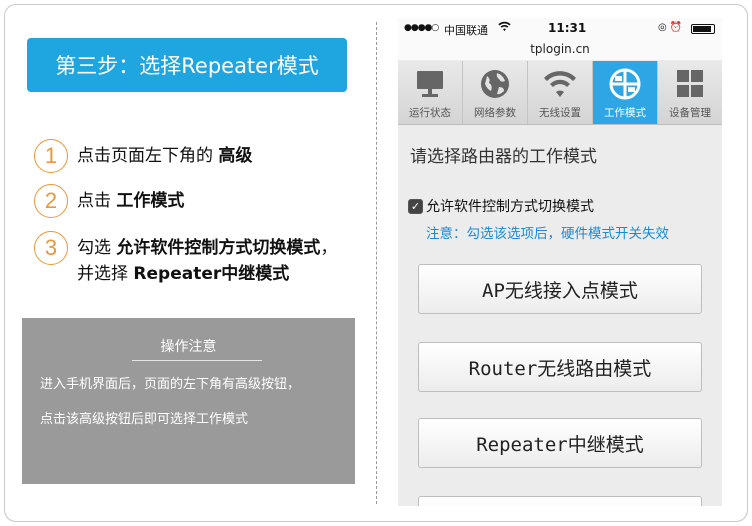 This screenshot has width=752, height=526. Describe the element at coordinates (51, 248) in the screenshot. I see `step-number: 3` at that location.